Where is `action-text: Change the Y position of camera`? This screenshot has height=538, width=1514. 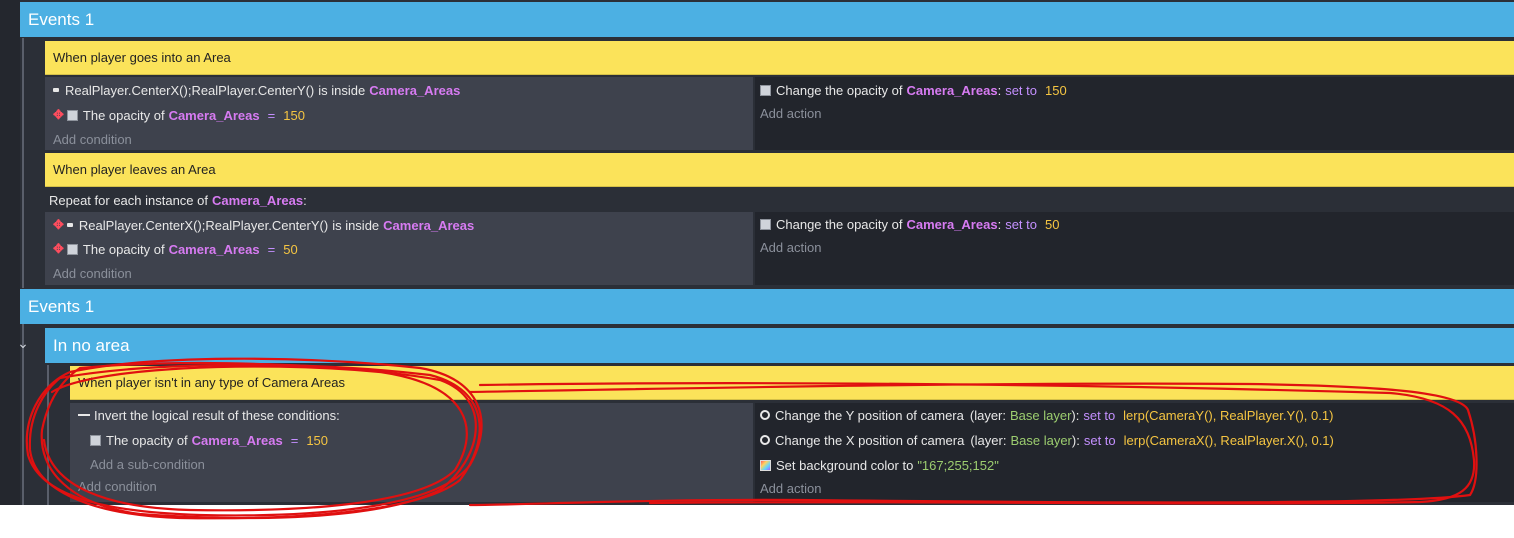 action-text: Change the Y position of camera is located at coordinates (869, 415).